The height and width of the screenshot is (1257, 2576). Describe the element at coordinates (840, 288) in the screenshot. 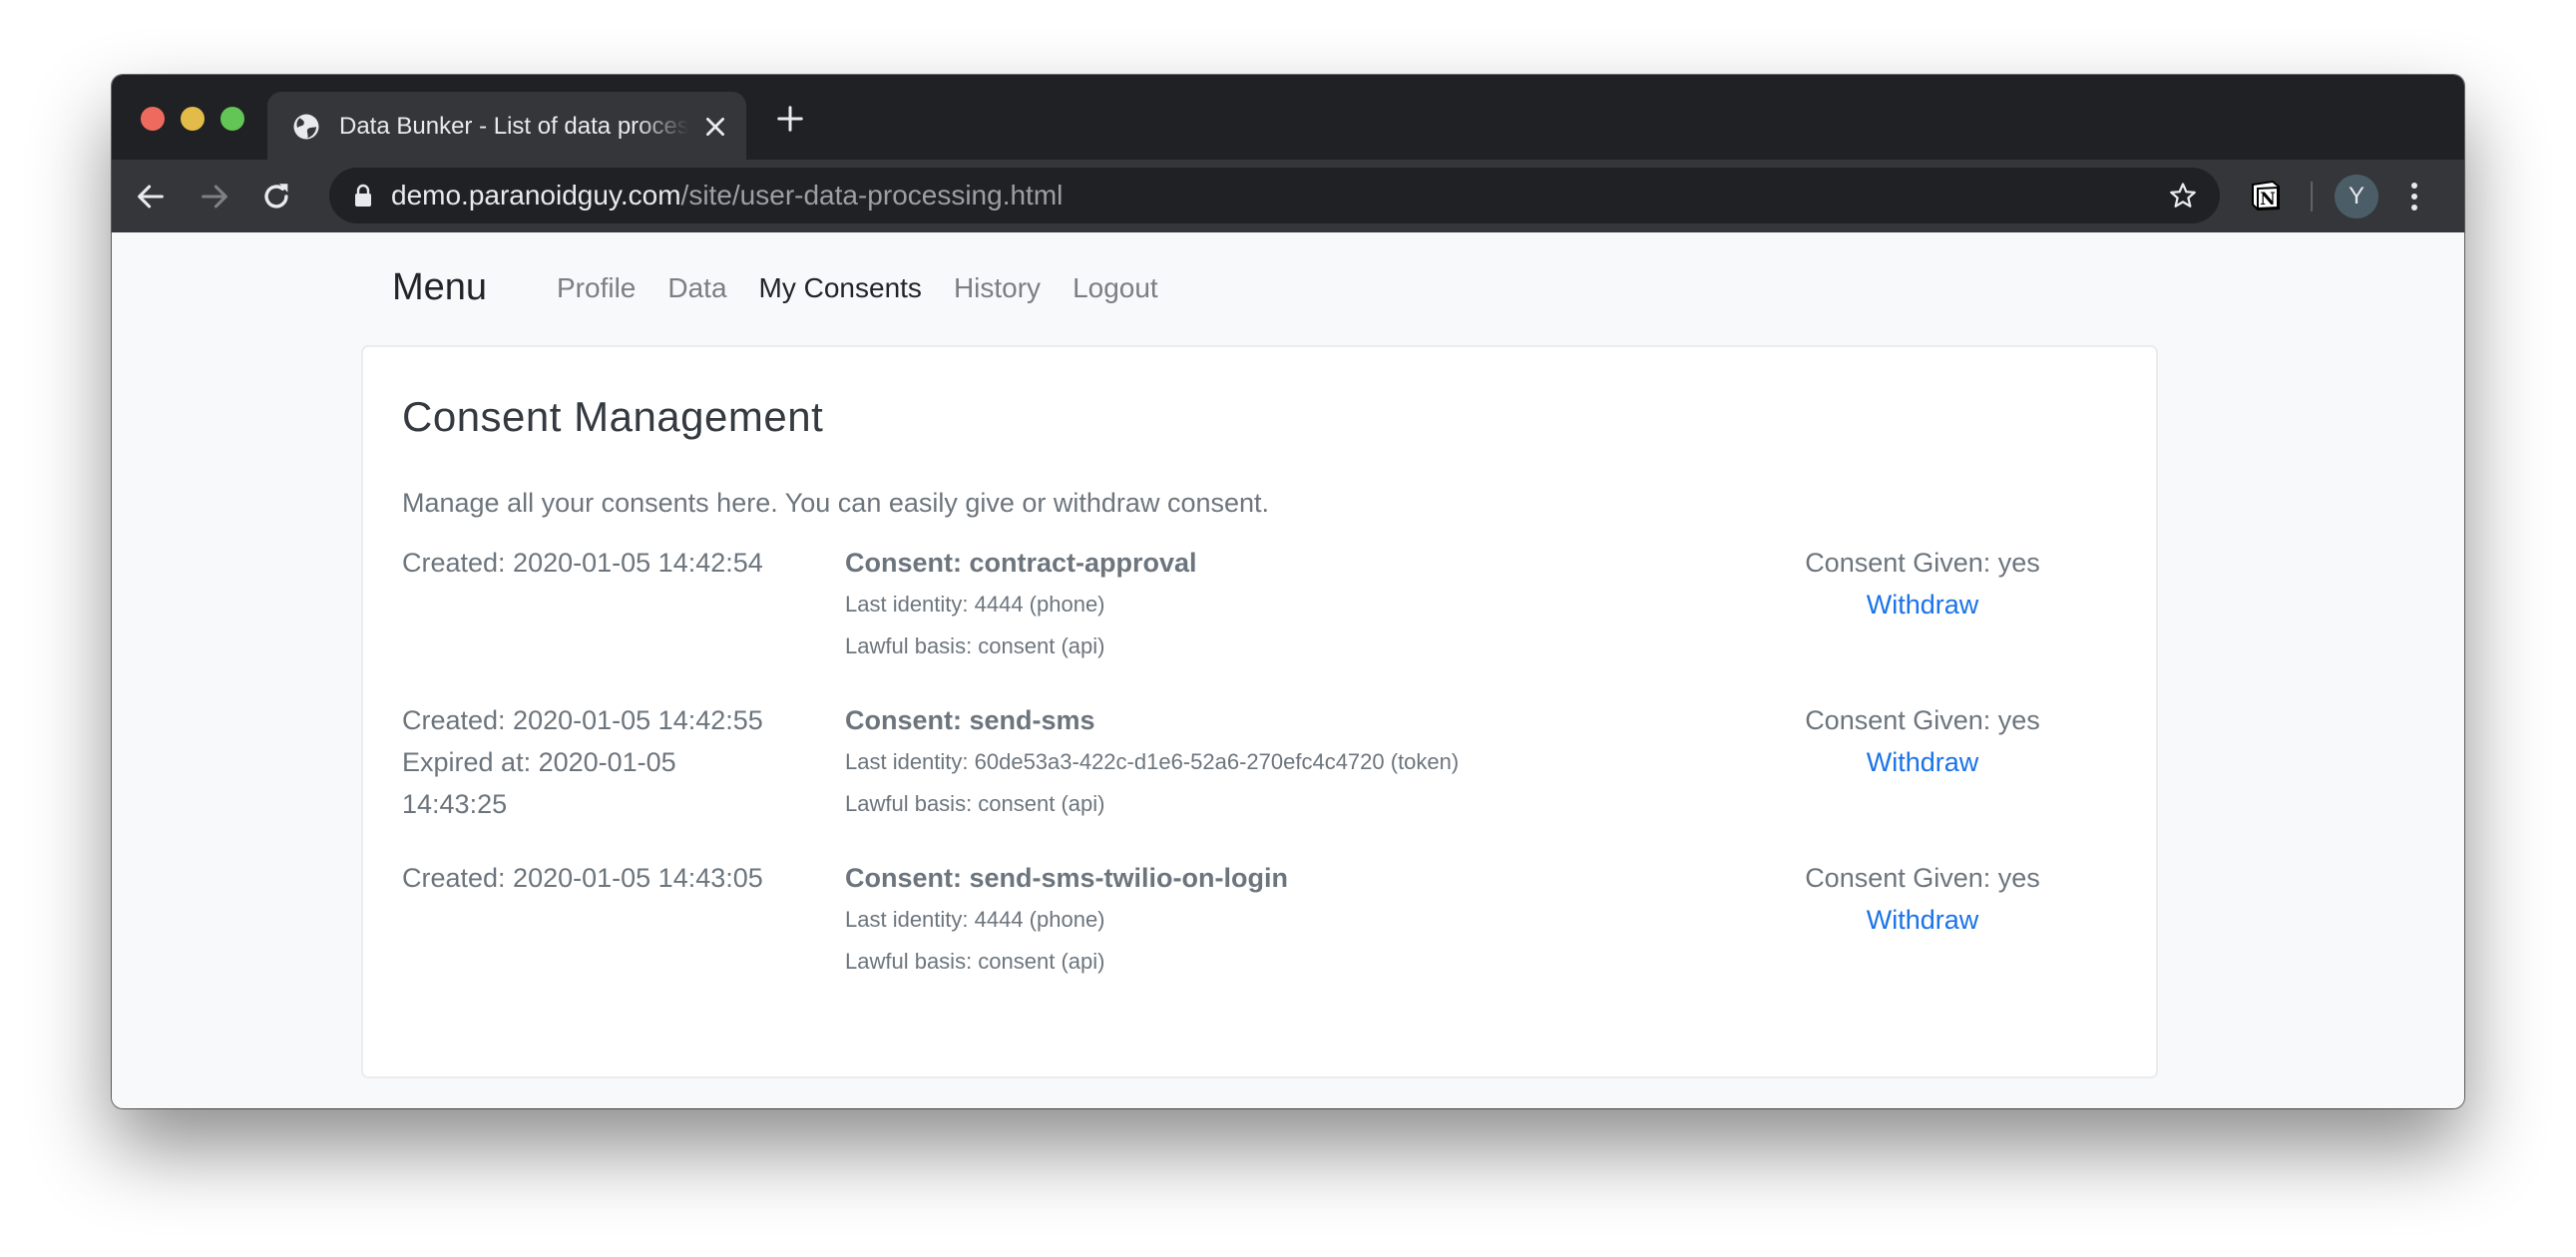

I see `nav-link-my-consents: My Consents` at that location.